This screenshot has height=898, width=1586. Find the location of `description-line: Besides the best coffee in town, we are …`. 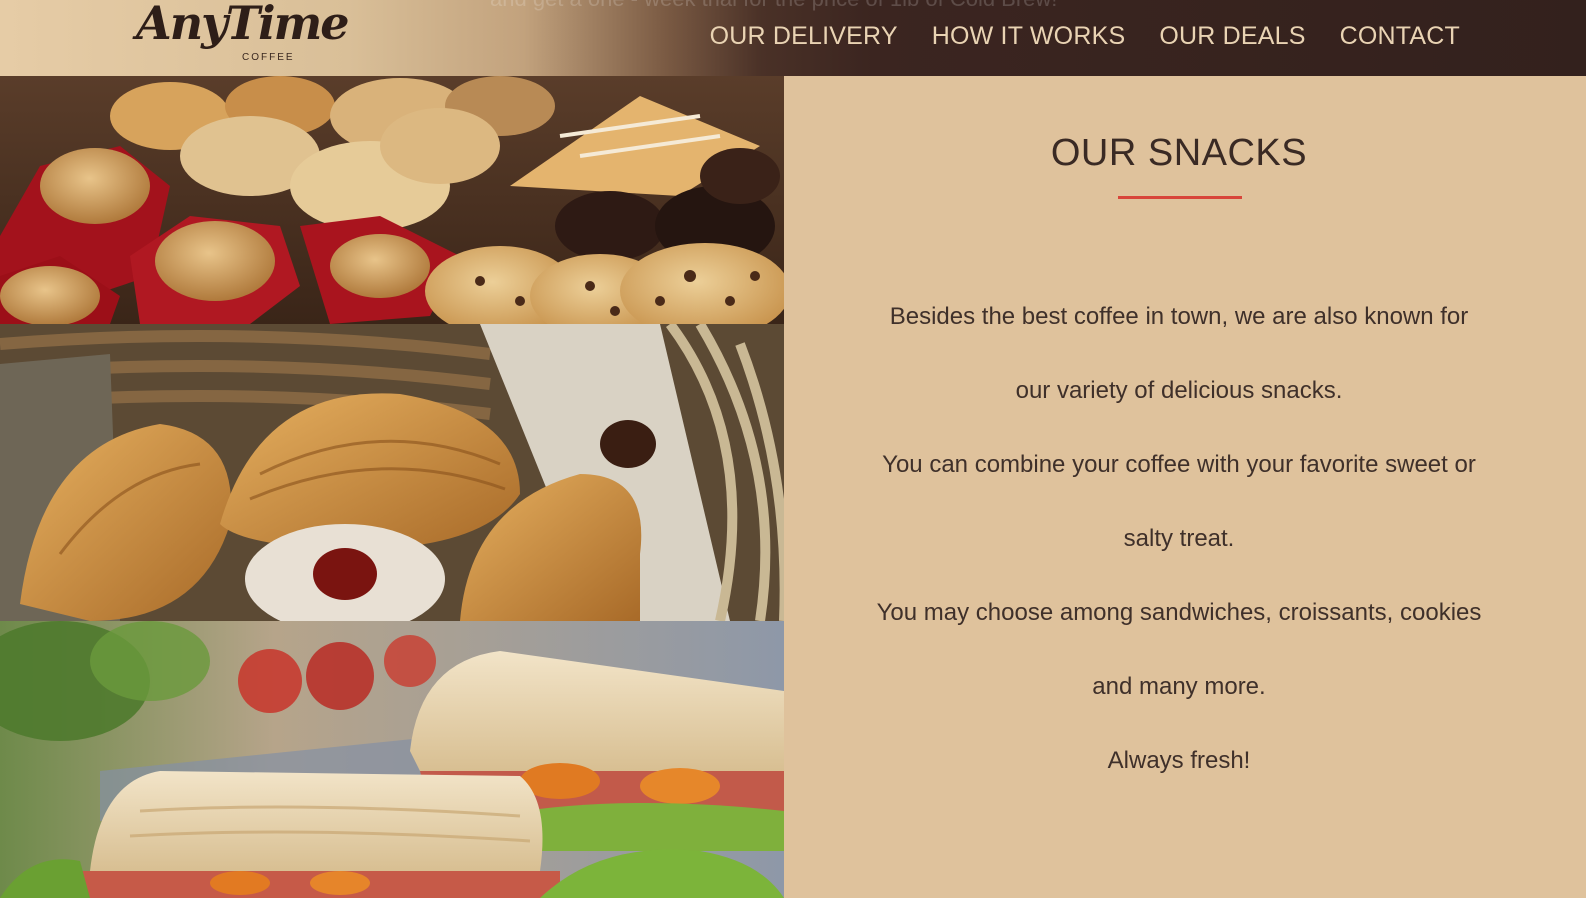

description-line: Besides the best coffee in town, we are … is located at coordinates (1179, 316).